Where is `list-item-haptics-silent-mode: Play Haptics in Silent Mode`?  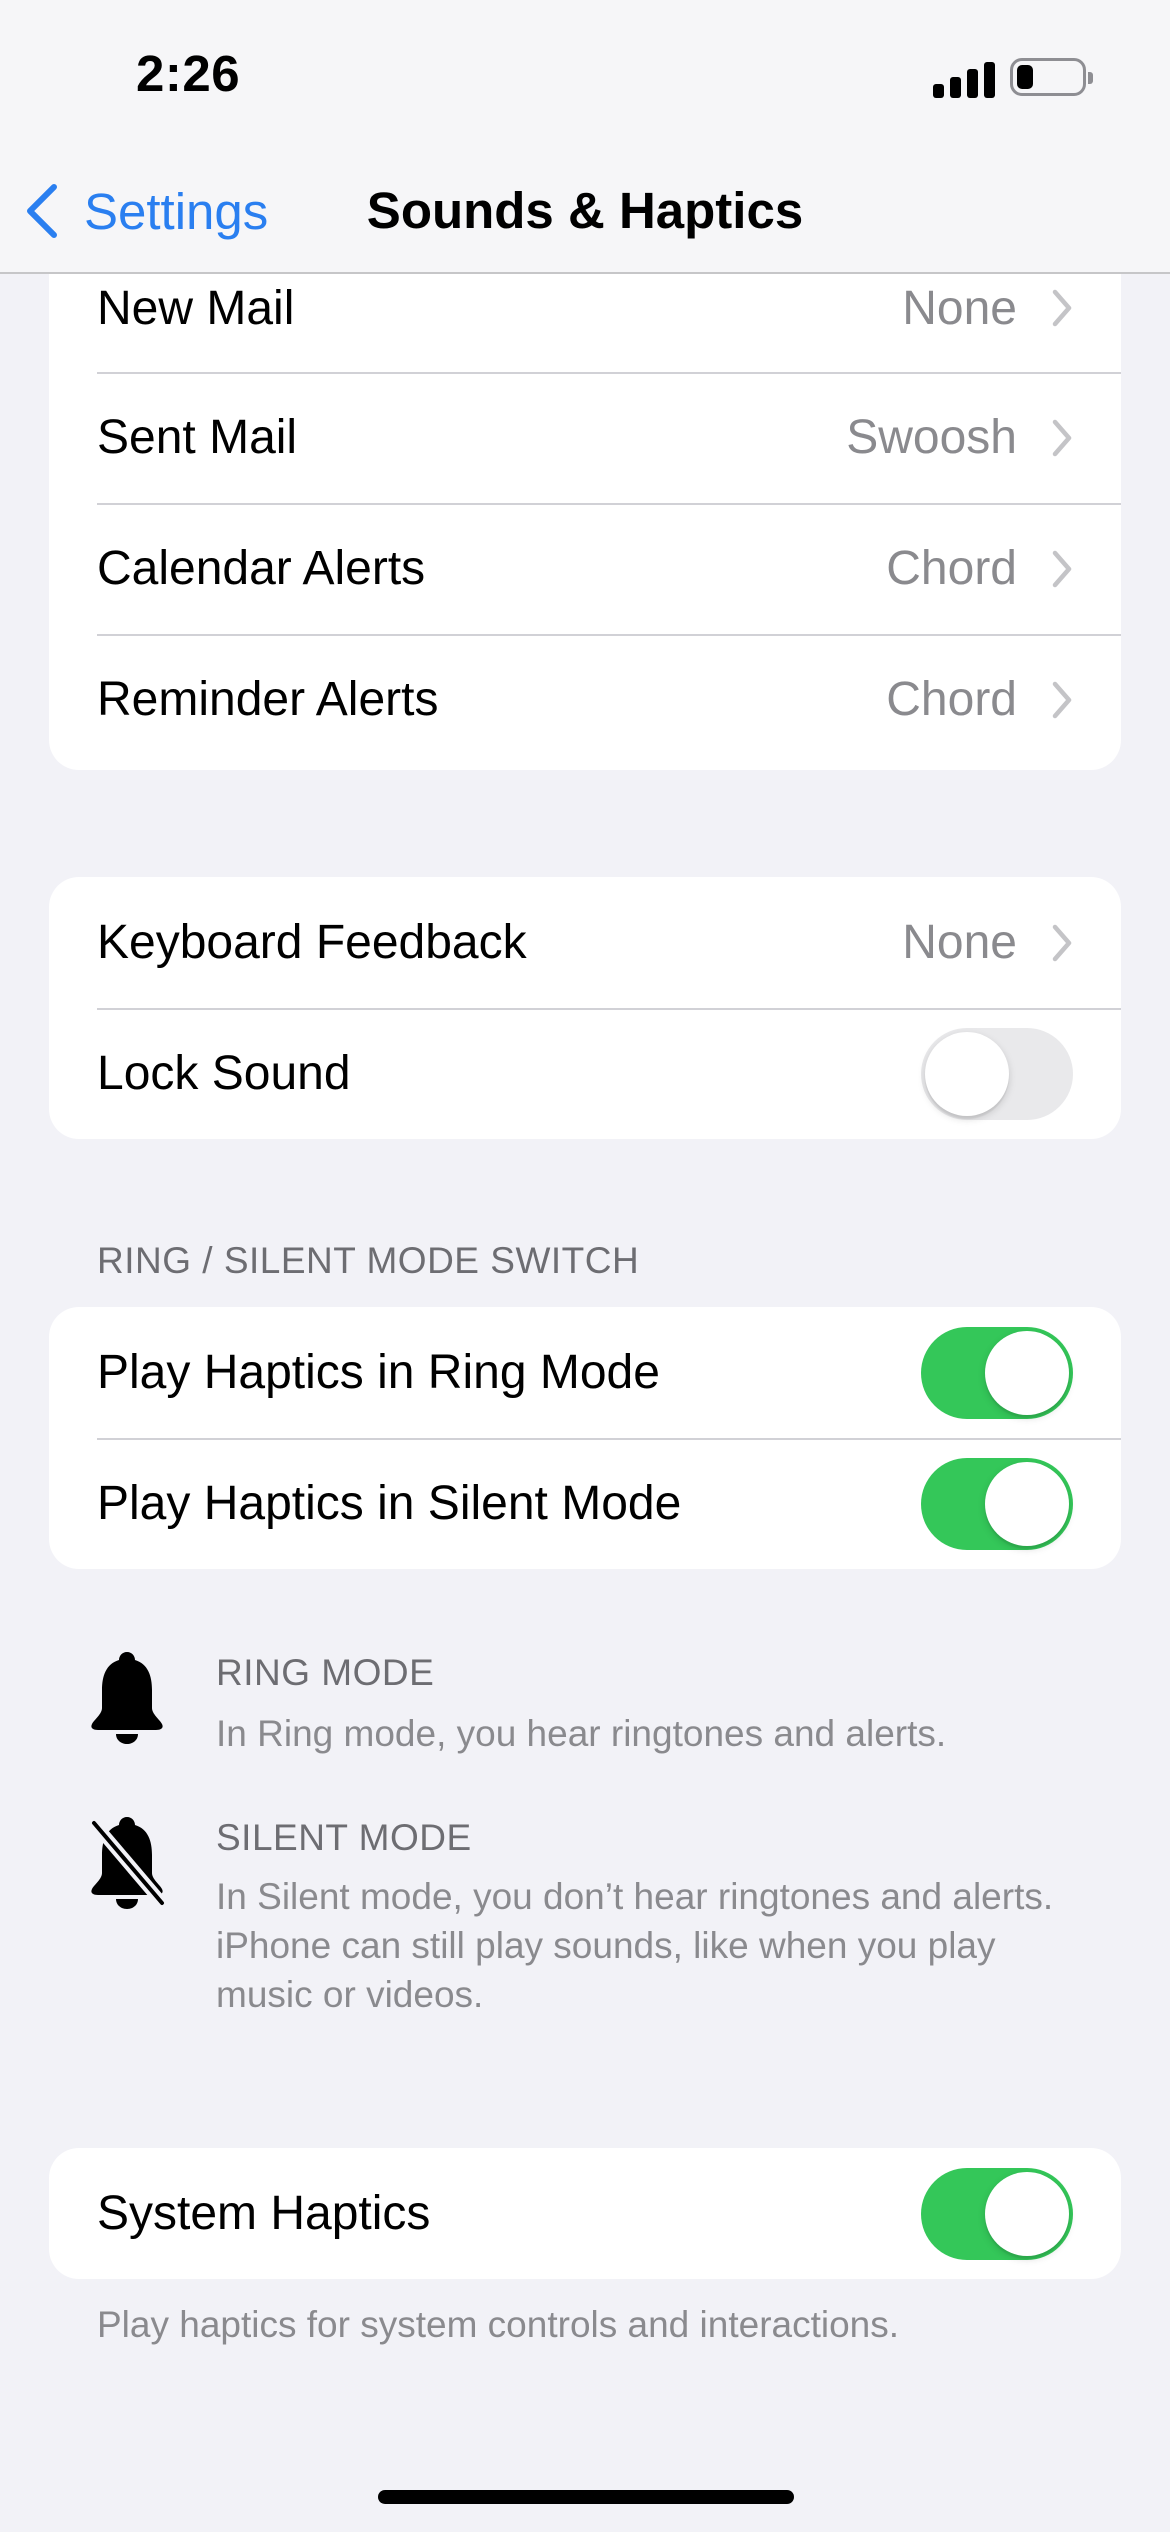 list-item-haptics-silent-mode: Play Haptics in Silent Mode is located at coordinates (585, 1503).